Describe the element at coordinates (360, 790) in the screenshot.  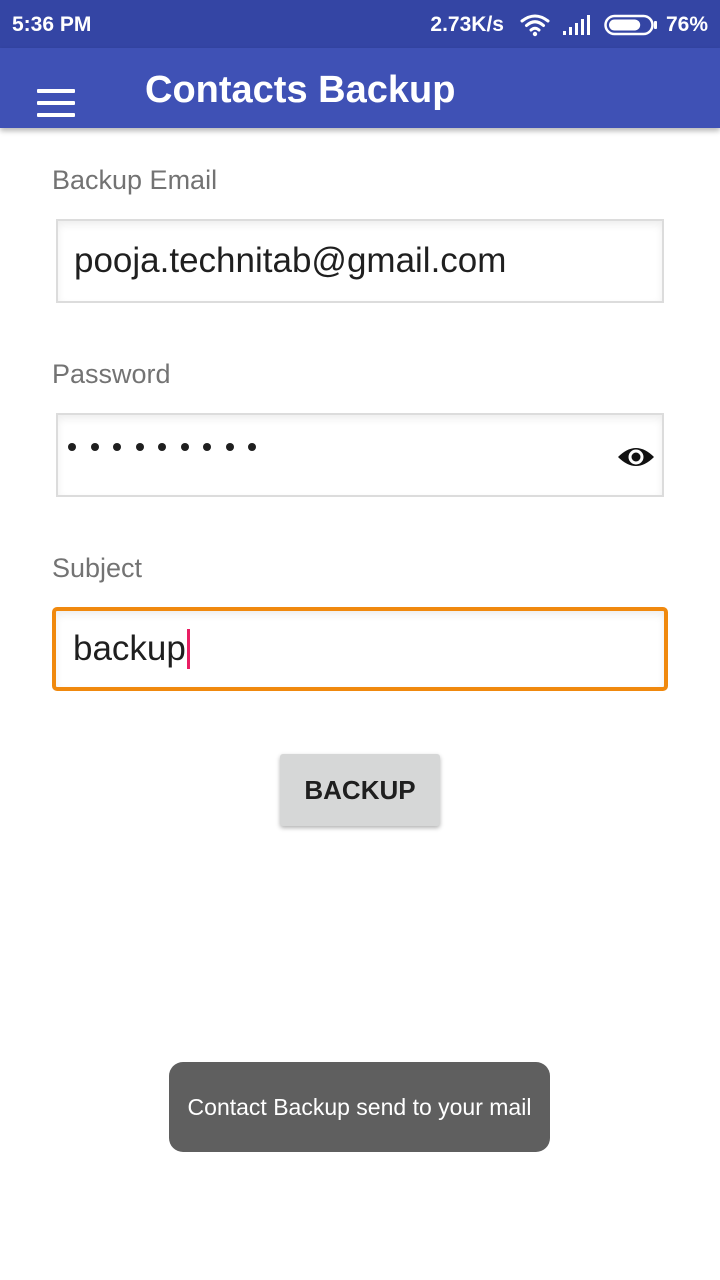
I see `backup-button: BACKUP` at that location.